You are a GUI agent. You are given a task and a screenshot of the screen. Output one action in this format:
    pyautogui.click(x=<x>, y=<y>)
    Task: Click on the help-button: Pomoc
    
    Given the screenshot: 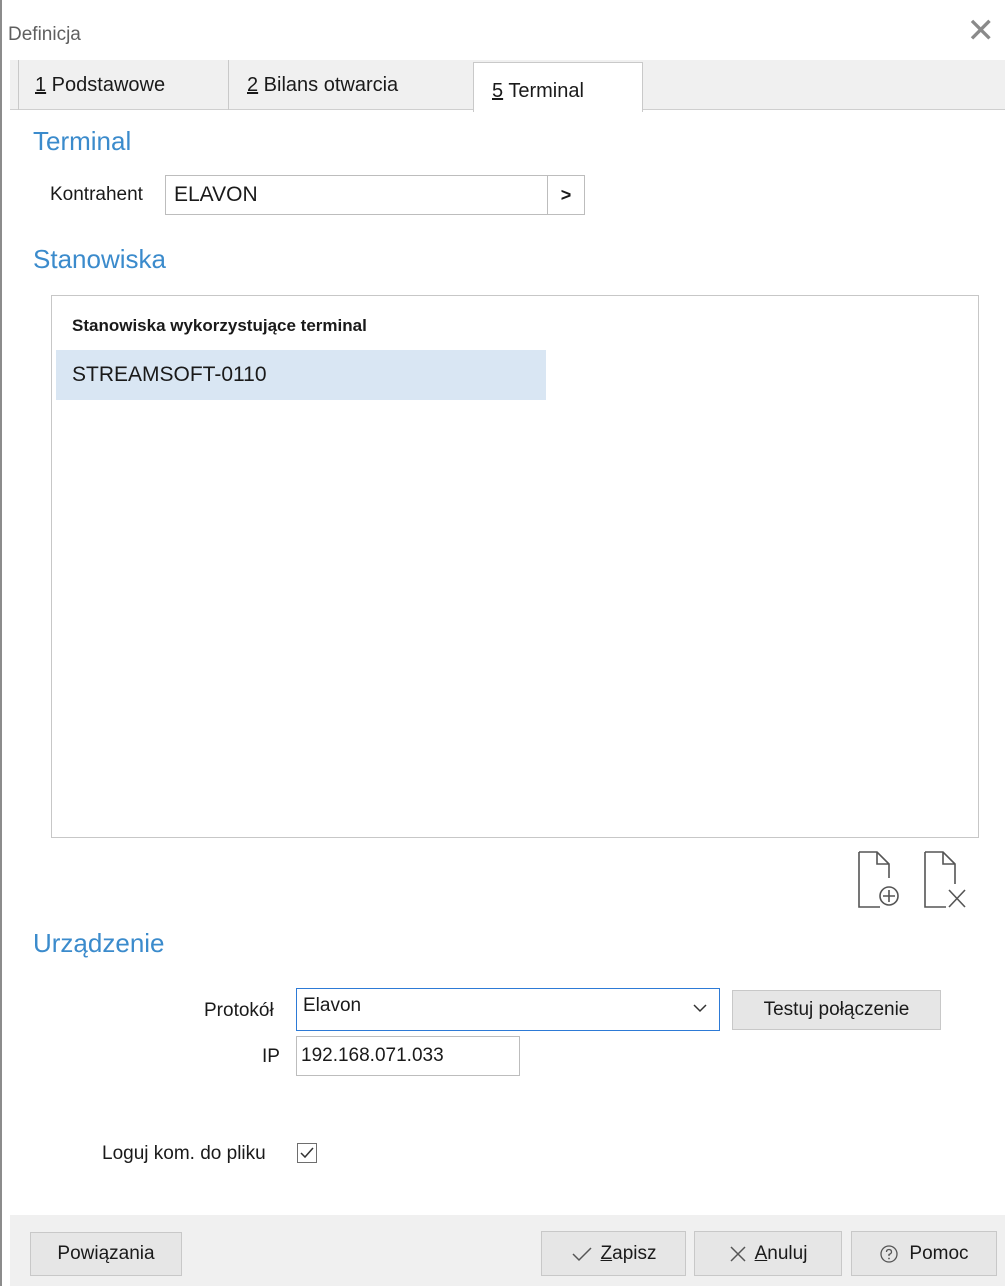 What is the action you would take?
    pyautogui.click(x=924, y=1253)
    